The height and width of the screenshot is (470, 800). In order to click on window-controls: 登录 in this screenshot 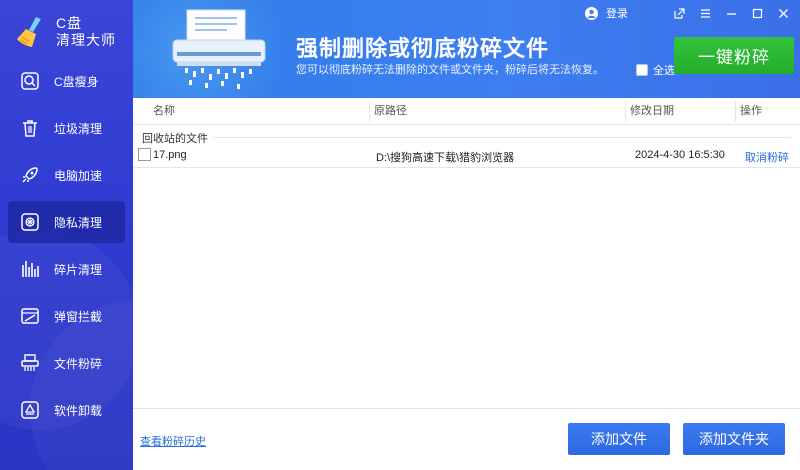, I will do `click(687, 13)`.